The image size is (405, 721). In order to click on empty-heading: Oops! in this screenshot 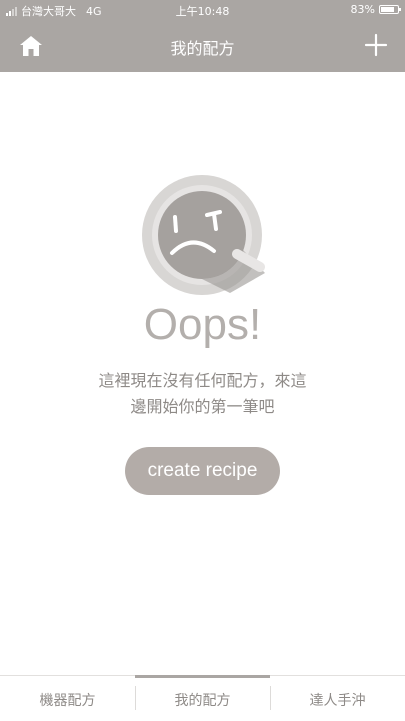, I will do `click(202, 324)`.